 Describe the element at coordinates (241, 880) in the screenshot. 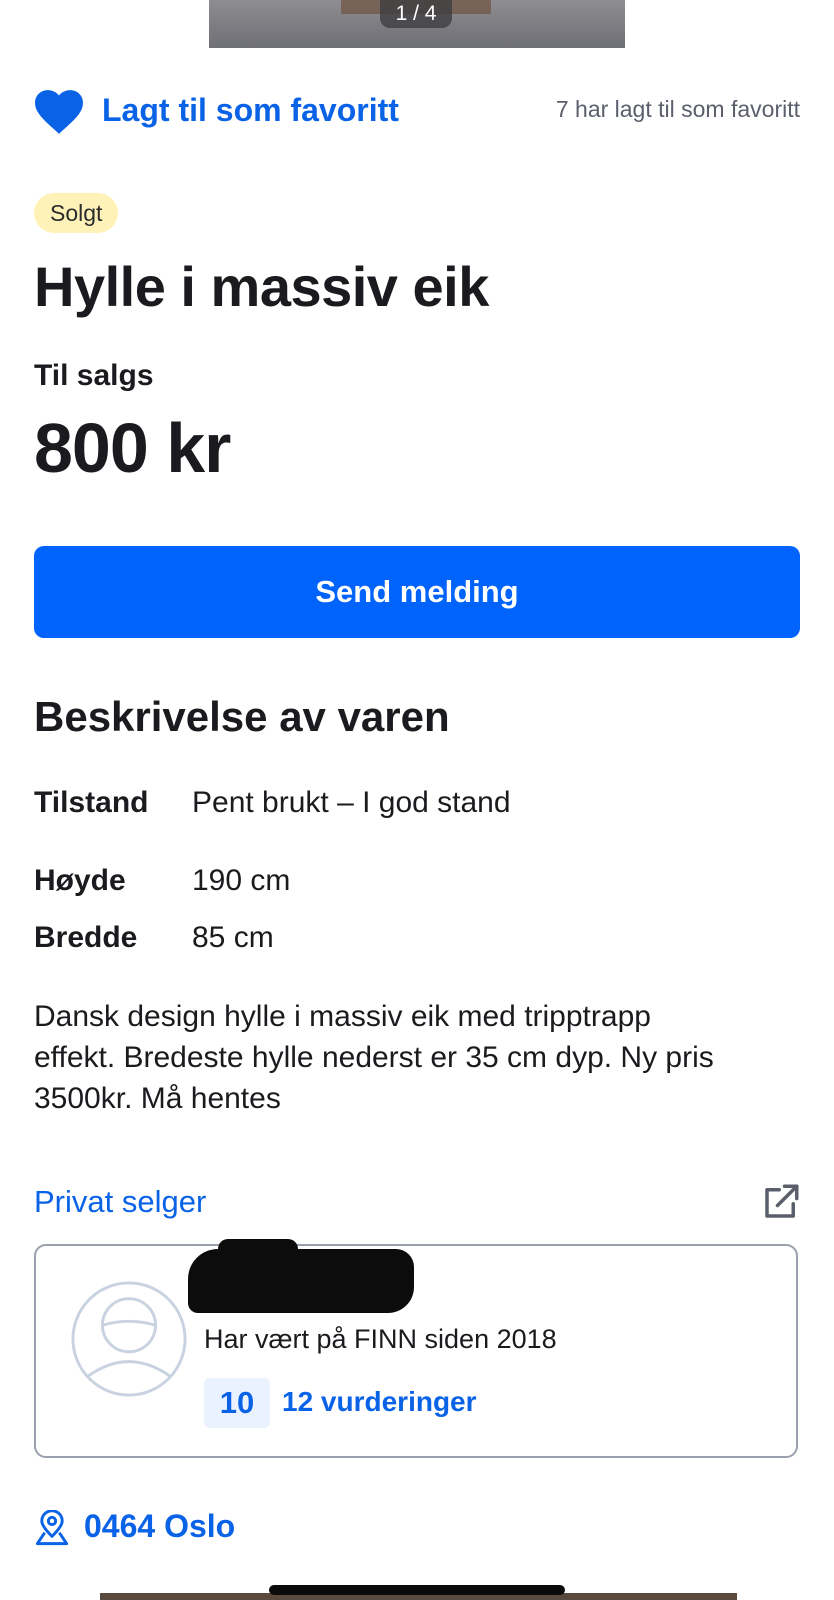

I see `attribute-value-height: 190 cm` at that location.